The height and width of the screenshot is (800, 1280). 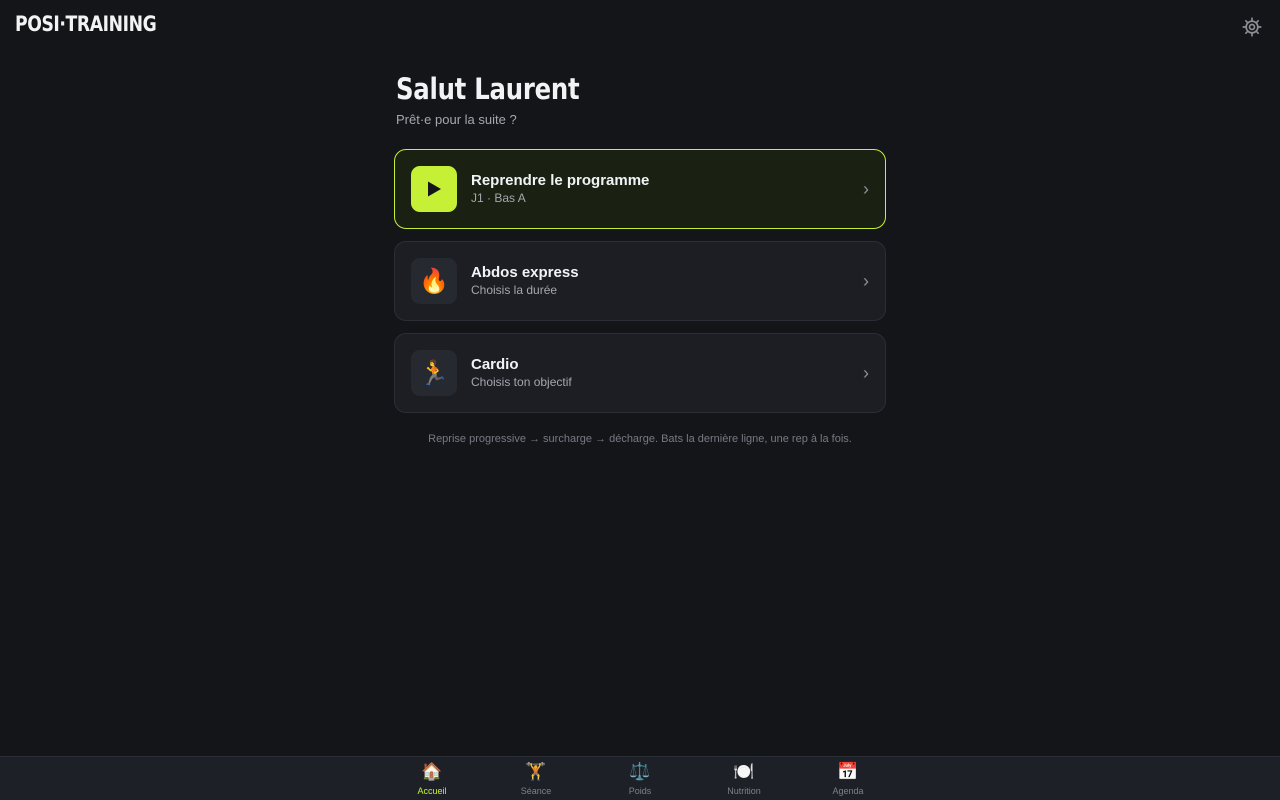 I want to click on nav-label: Nutrition, so click(x=744, y=791).